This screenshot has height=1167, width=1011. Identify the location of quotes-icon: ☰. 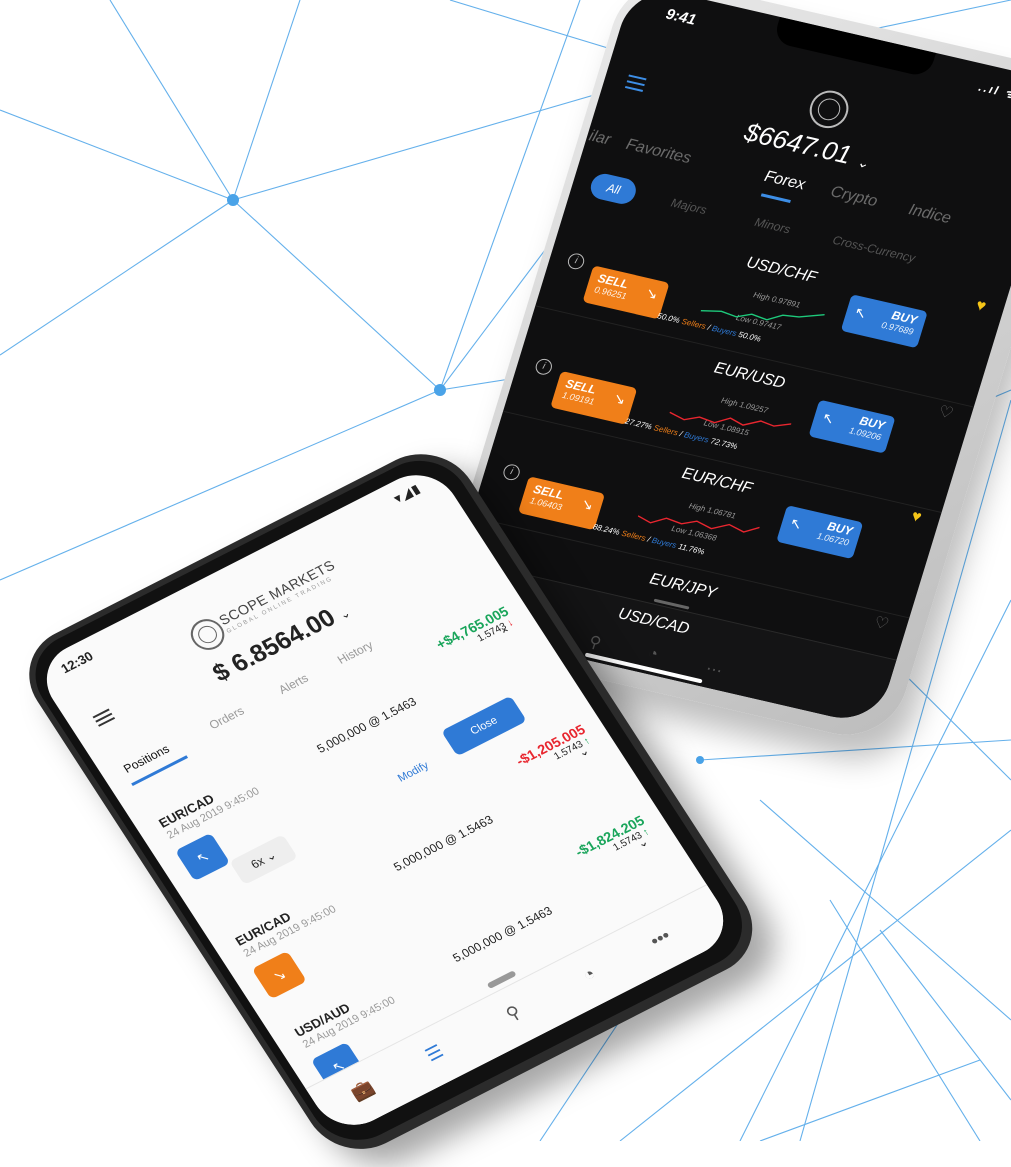
(435, 1053).